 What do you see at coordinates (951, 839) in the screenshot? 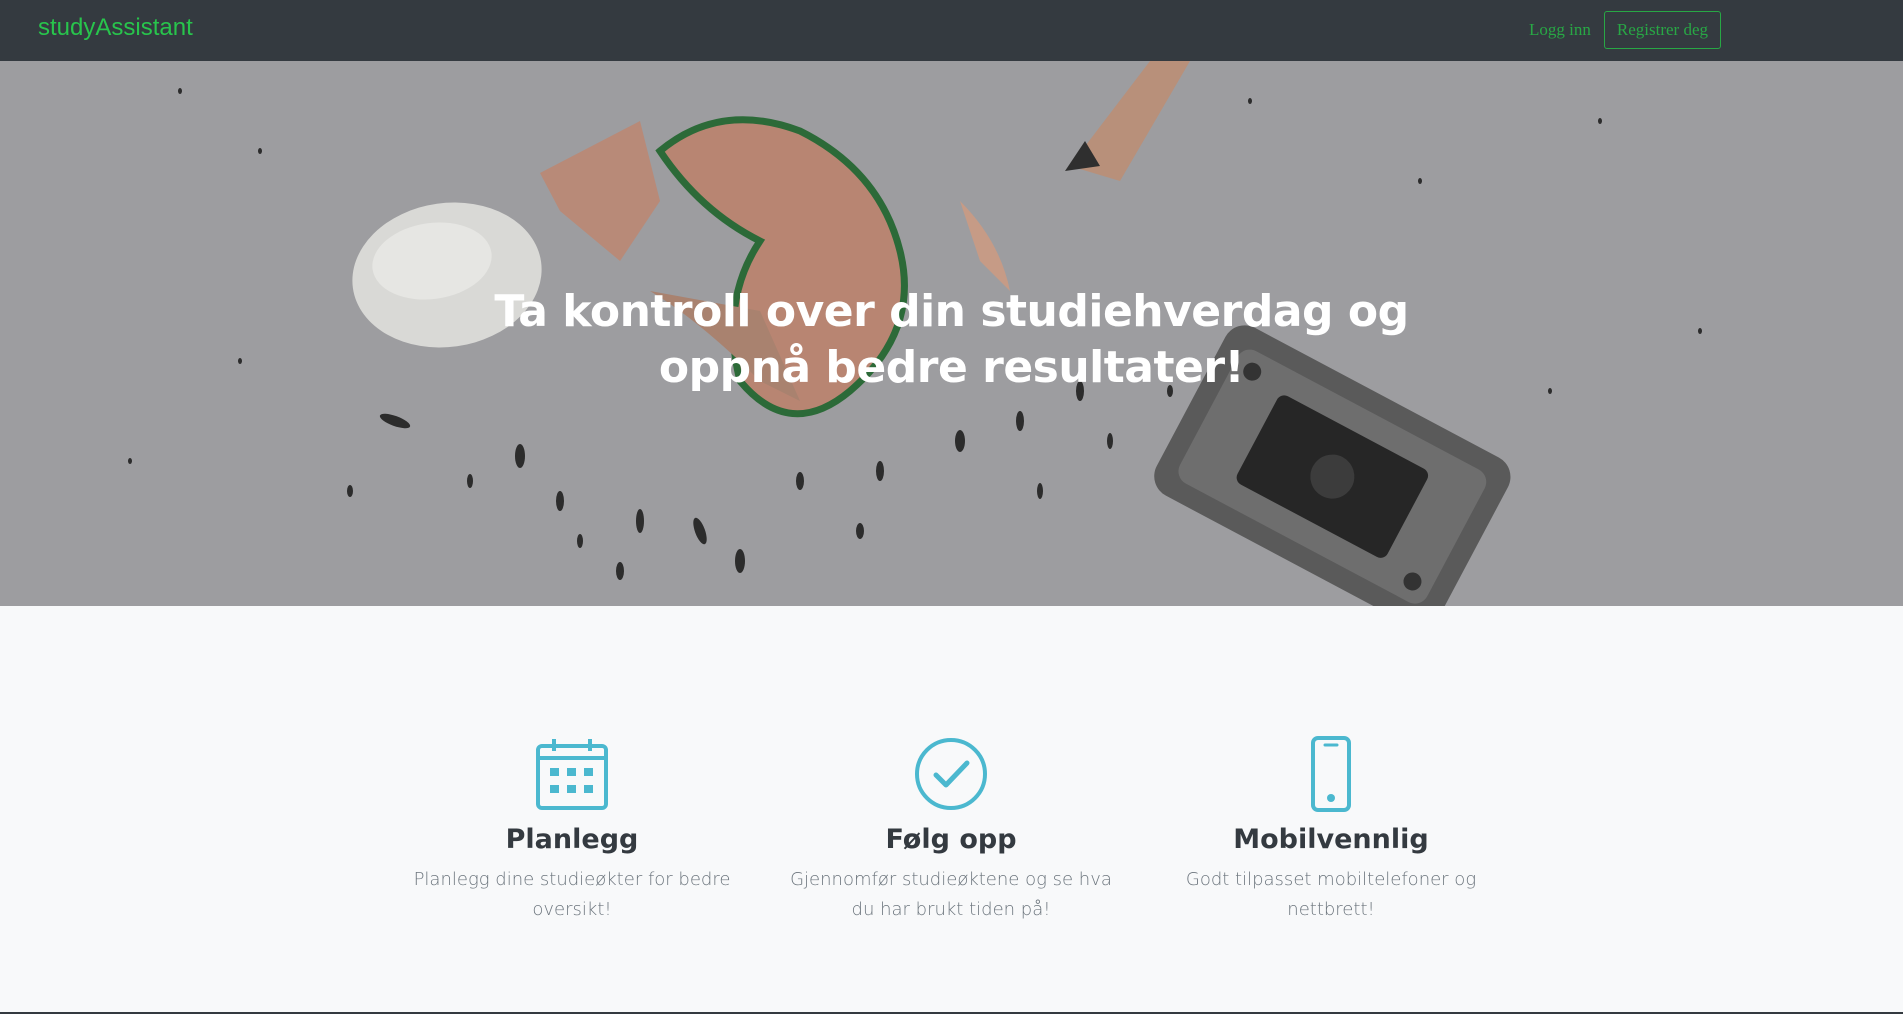
I see `feature-title: Følg opp` at bounding box center [951, 839].